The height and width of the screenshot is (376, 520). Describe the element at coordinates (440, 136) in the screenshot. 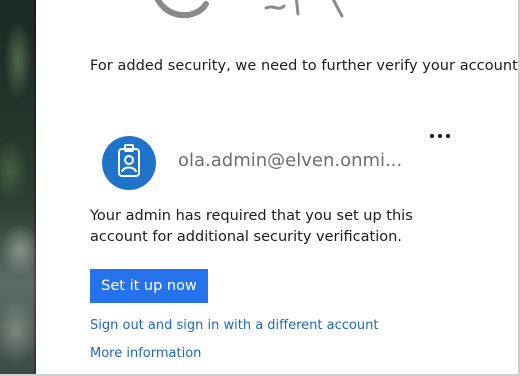

I see `more-options-icon` at that location.